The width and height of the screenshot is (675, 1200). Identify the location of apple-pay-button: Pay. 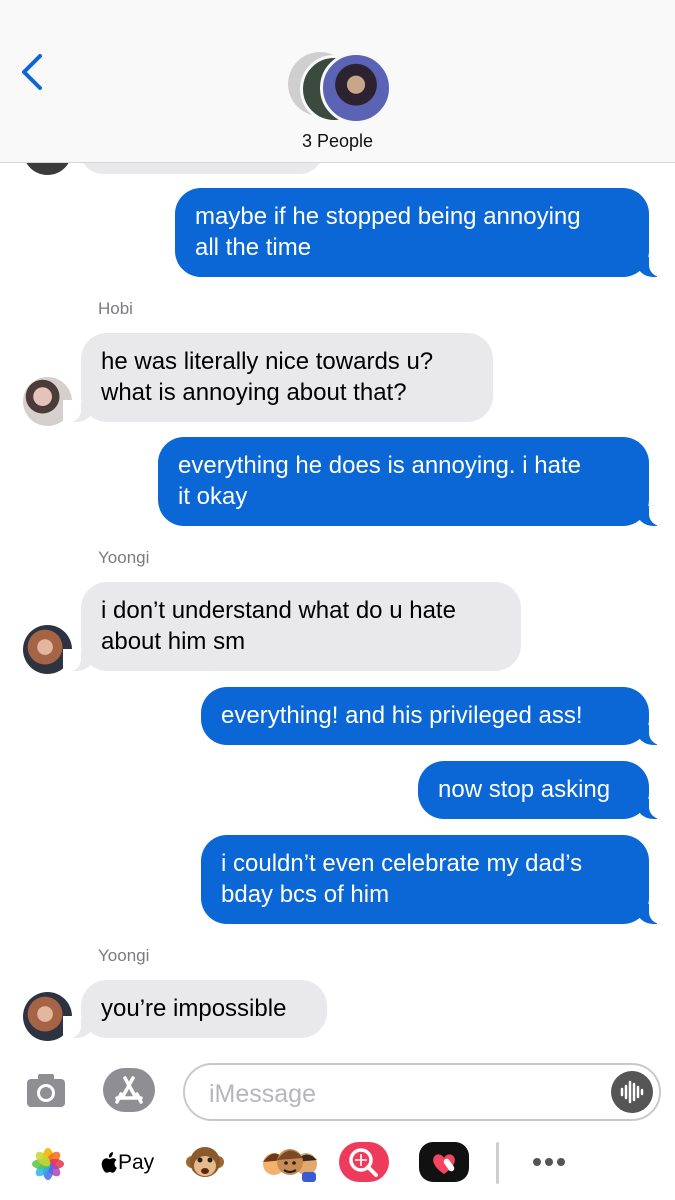
(128, 1173).